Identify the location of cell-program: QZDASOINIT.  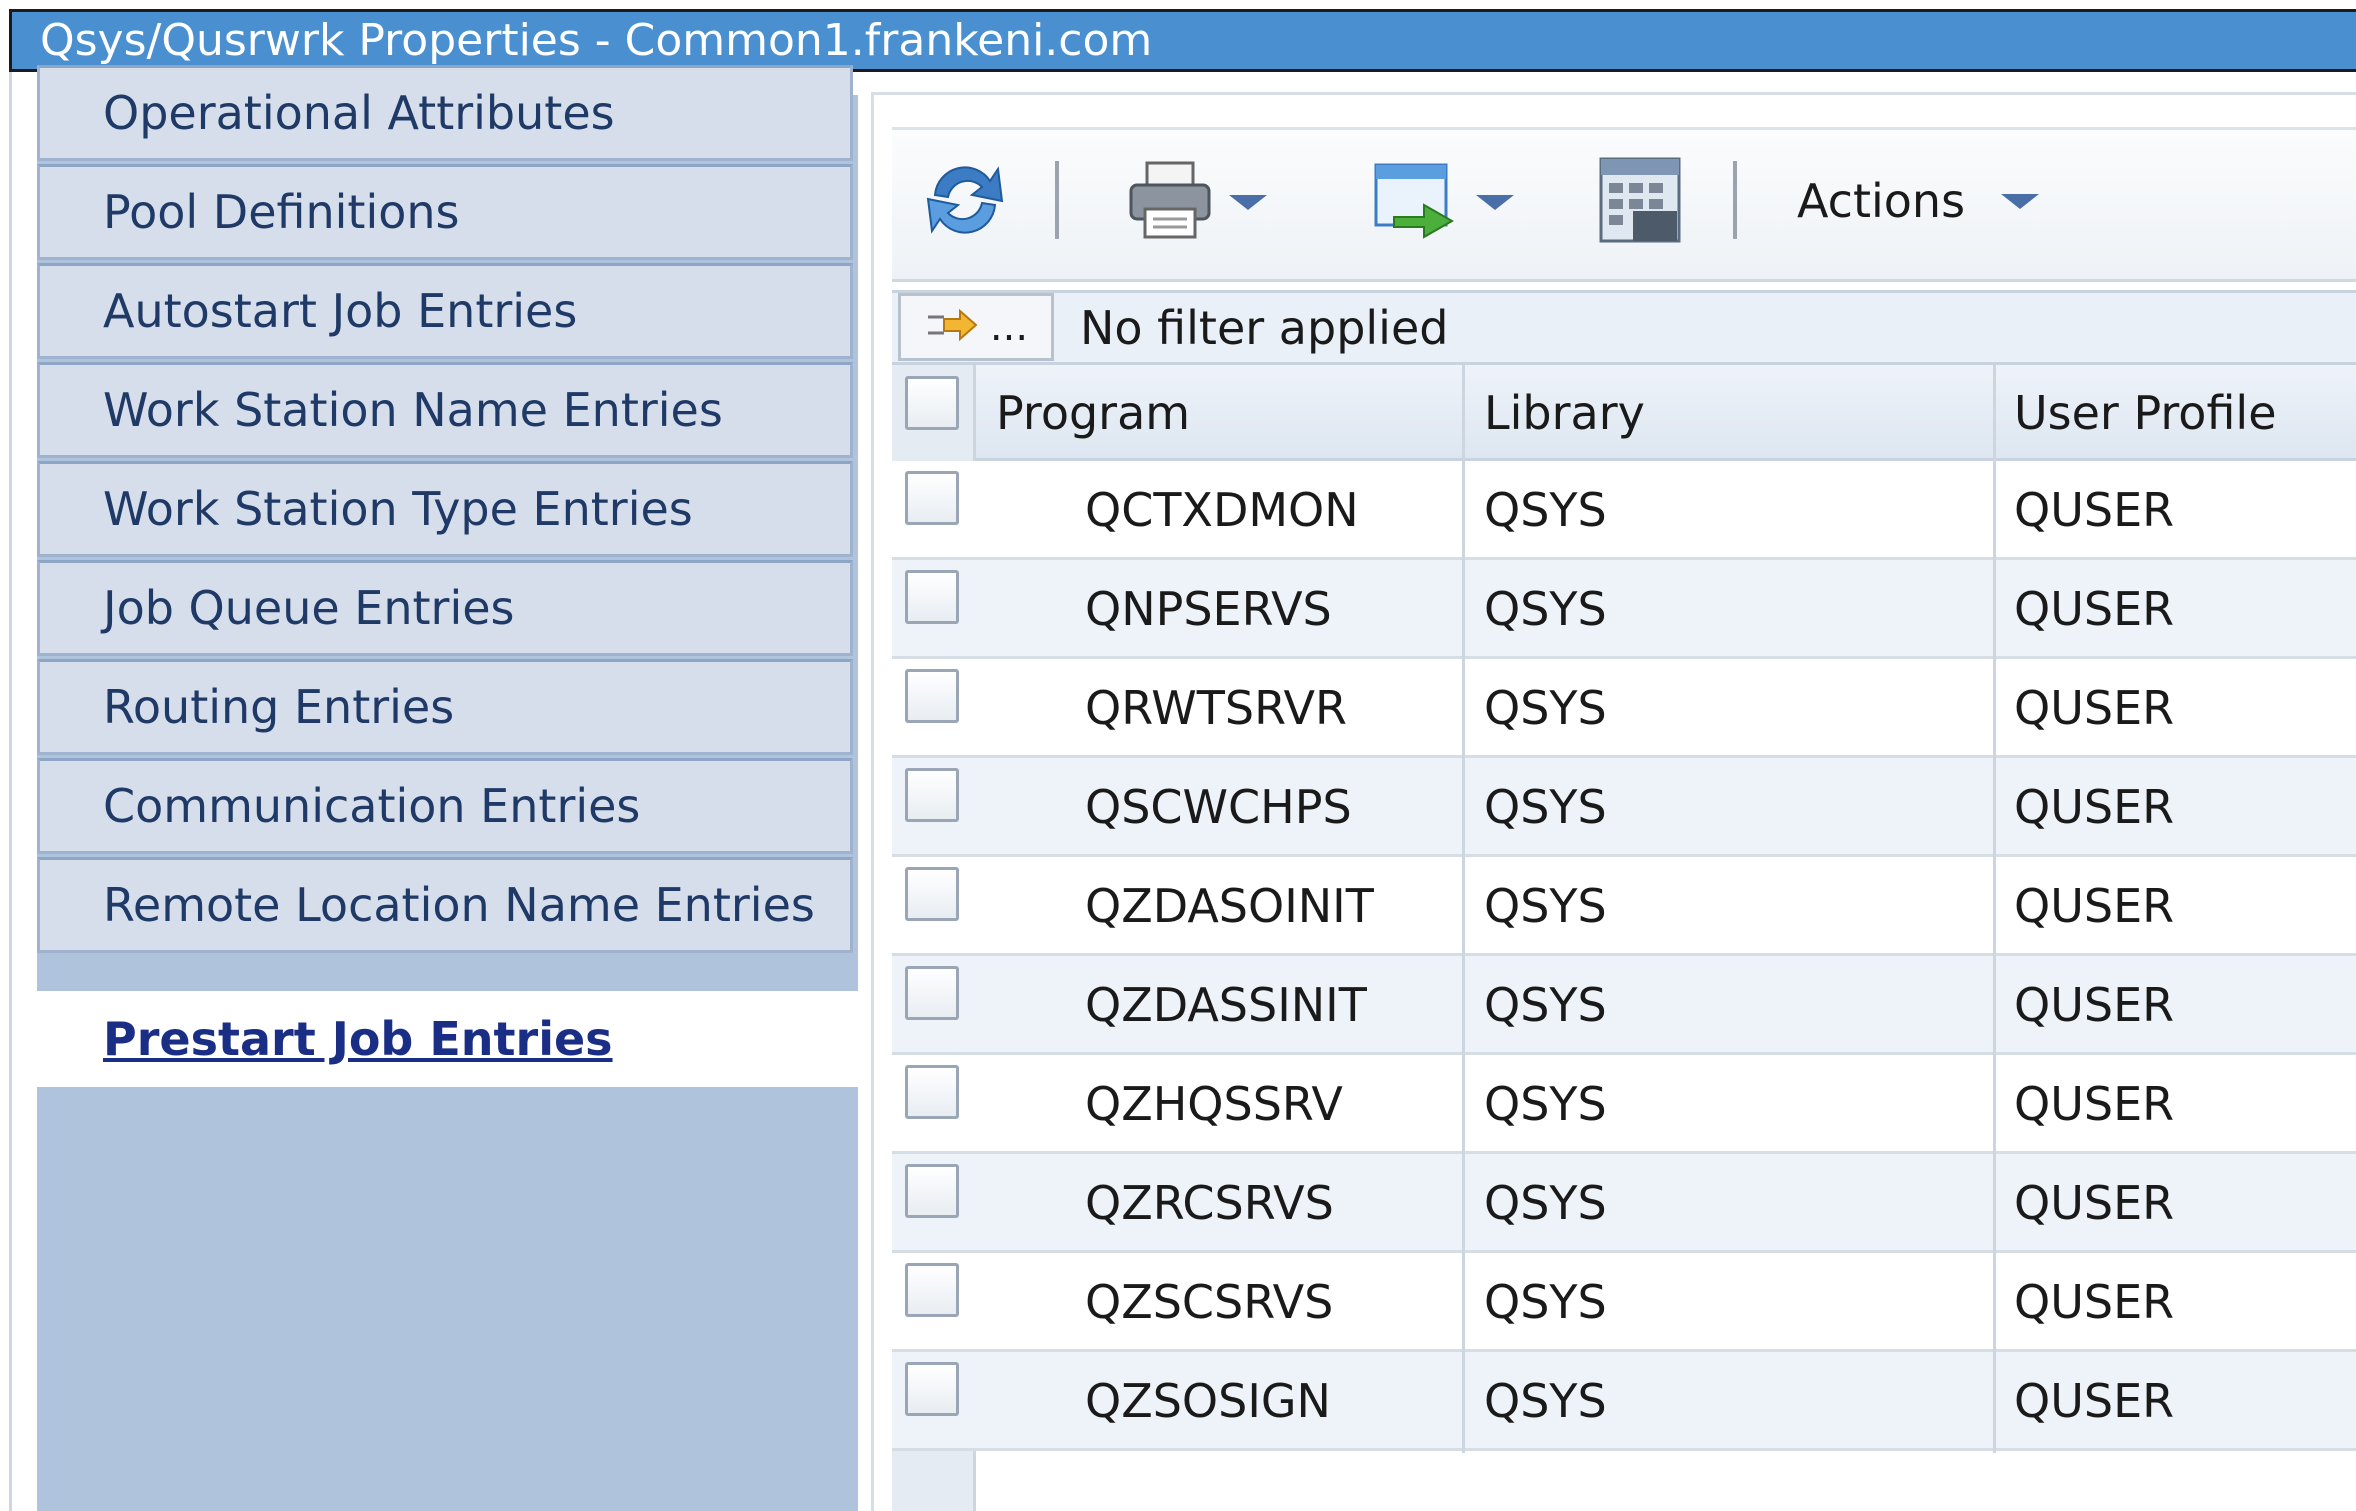
(1229, 906).